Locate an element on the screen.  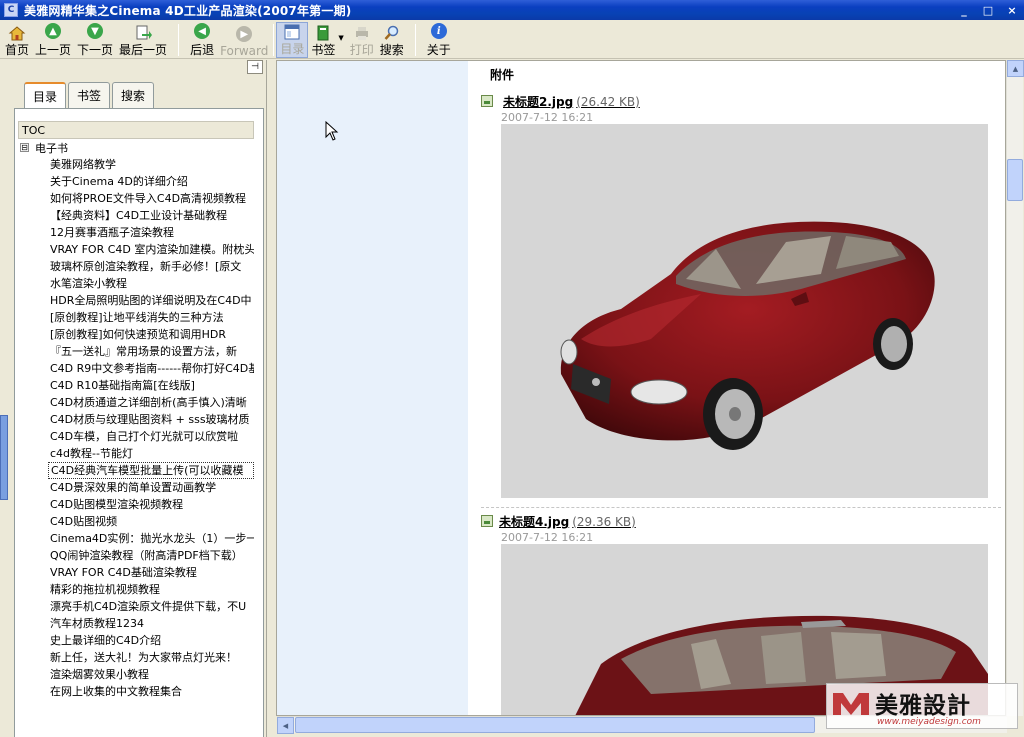
toc-item: C4D材质通道之详细剖析(高手慎入)清晰 is located at coordinates (151, 402).